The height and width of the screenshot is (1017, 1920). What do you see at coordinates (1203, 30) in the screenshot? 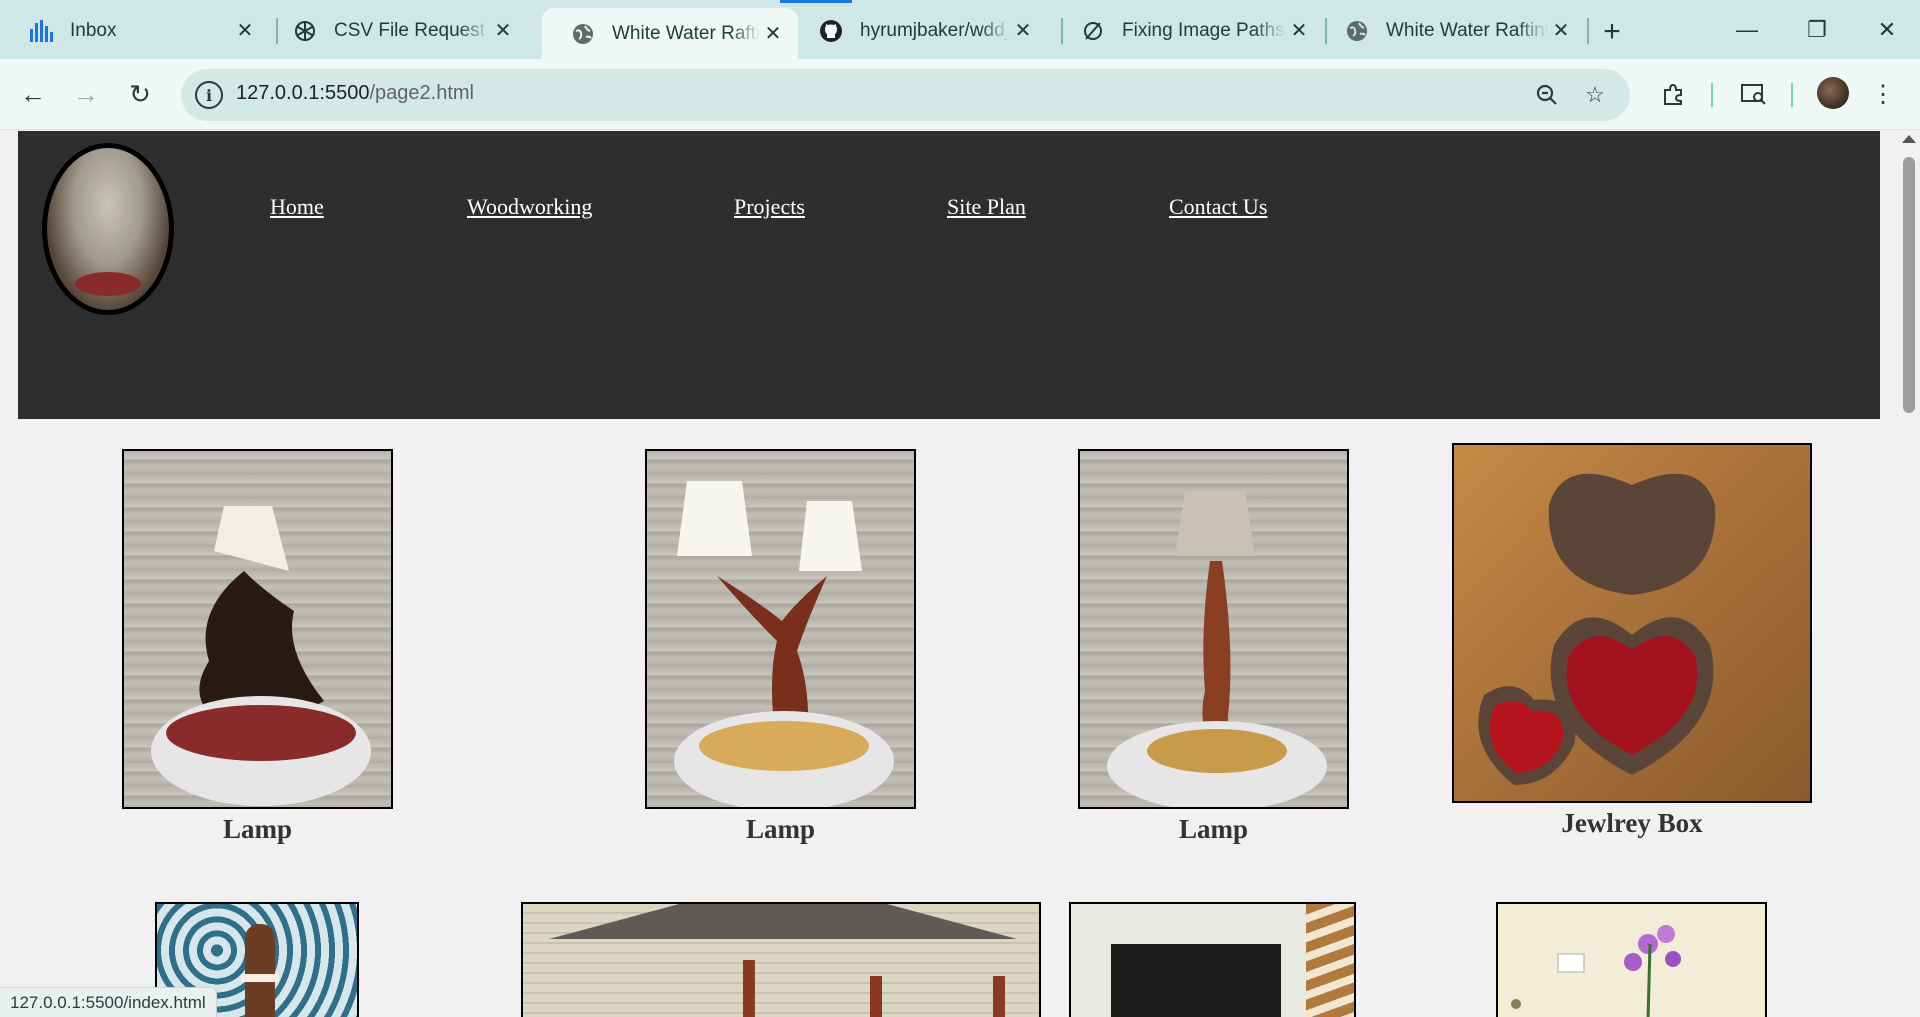
I see `tab-title: Fixing Image Paths` at bounding box center [1203, 30].